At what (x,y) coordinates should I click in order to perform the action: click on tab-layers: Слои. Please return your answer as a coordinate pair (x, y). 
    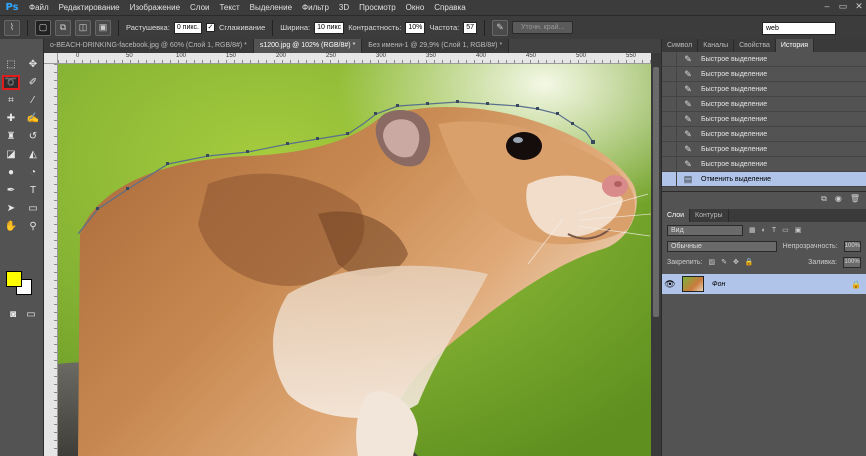
    Looking at the image, I should click on (676, 215).